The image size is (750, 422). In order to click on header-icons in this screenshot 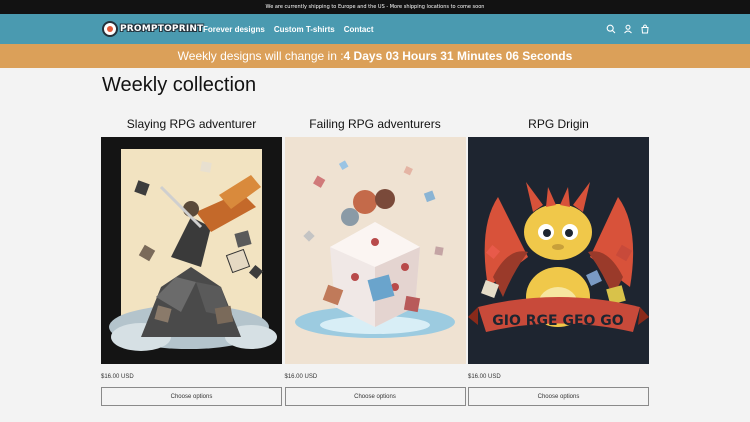, I will do `click(628, 29)`.